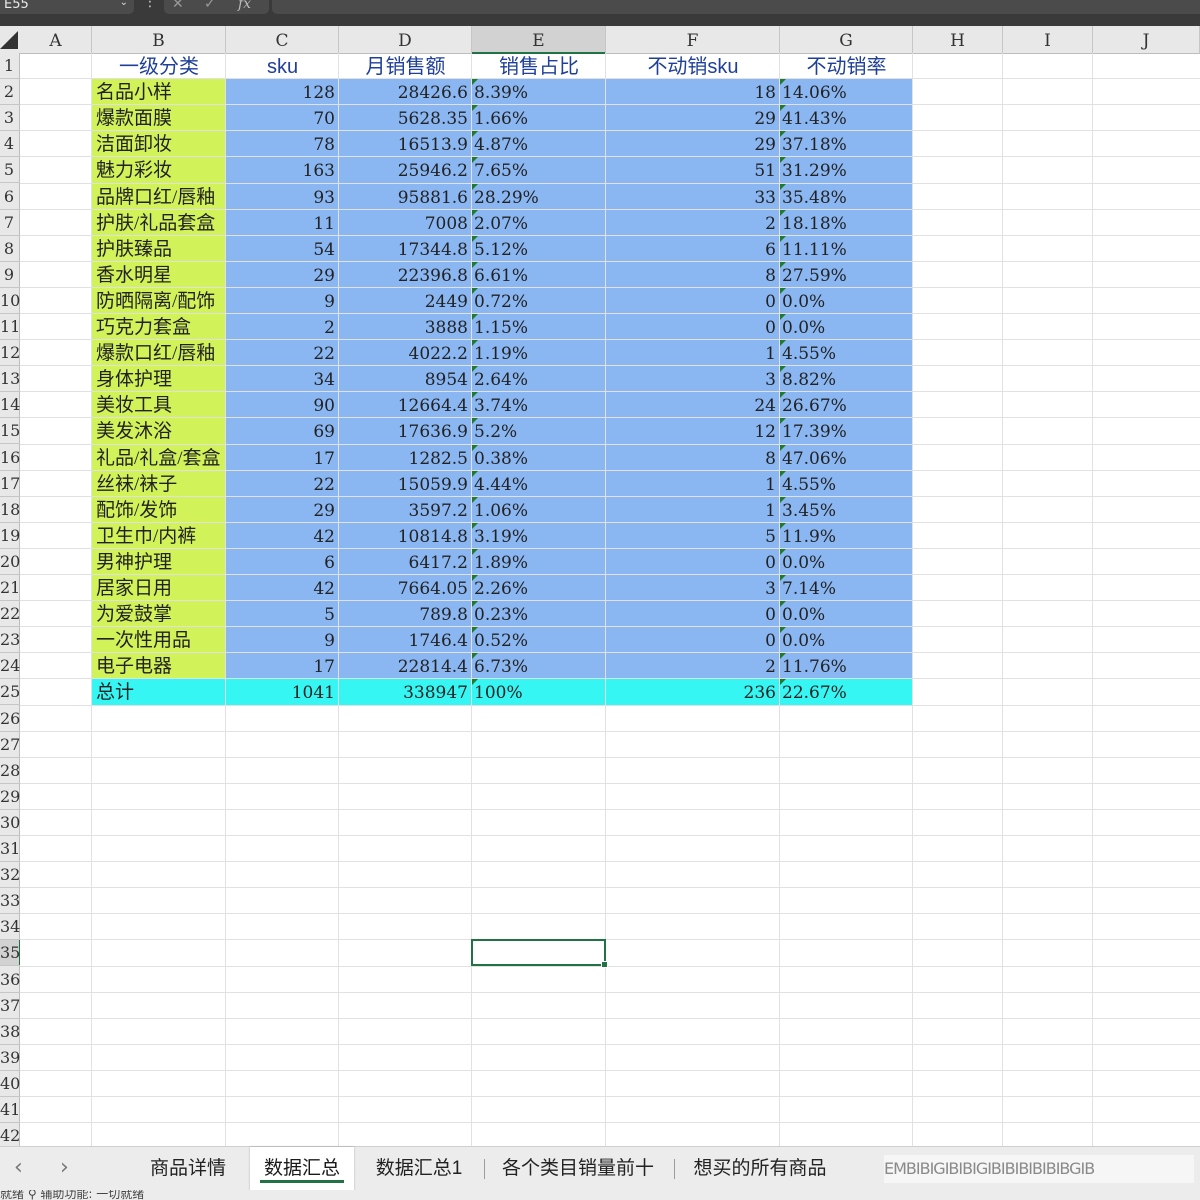  What do you see at coordinates (159, 510) in the screenshot?
I see `table-cell: 配饰/发饰` at bounding box center [159, 510].